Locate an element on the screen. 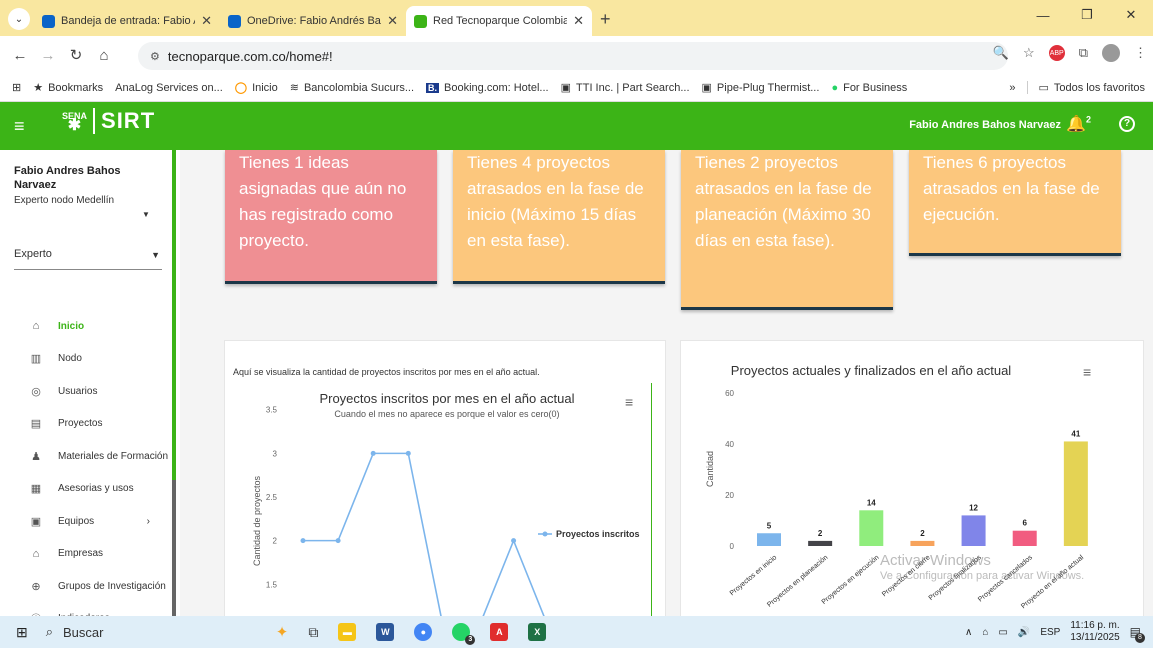 The height and width of the screenshot is (648, 1153). y-tick-label: 1.5 is located at coordinates (272, 584).